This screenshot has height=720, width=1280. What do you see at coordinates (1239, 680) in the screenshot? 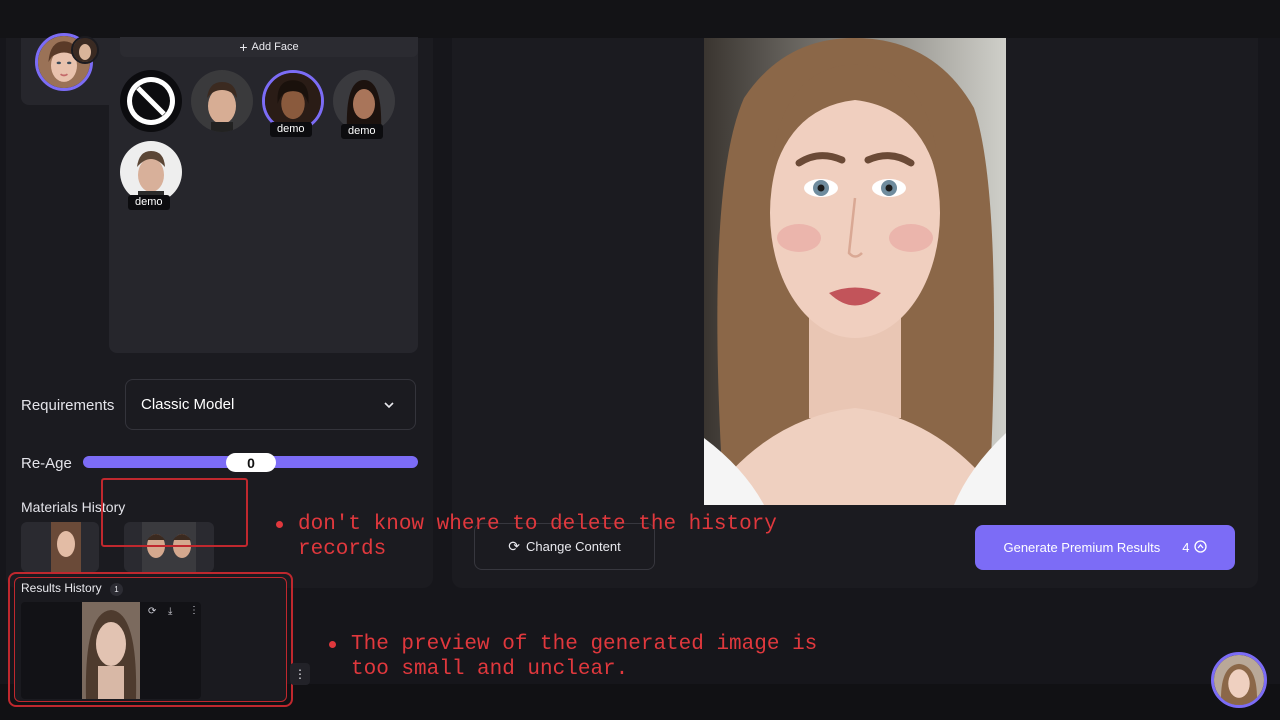
I see `user-avatar` at bounding box center [1239, 680].